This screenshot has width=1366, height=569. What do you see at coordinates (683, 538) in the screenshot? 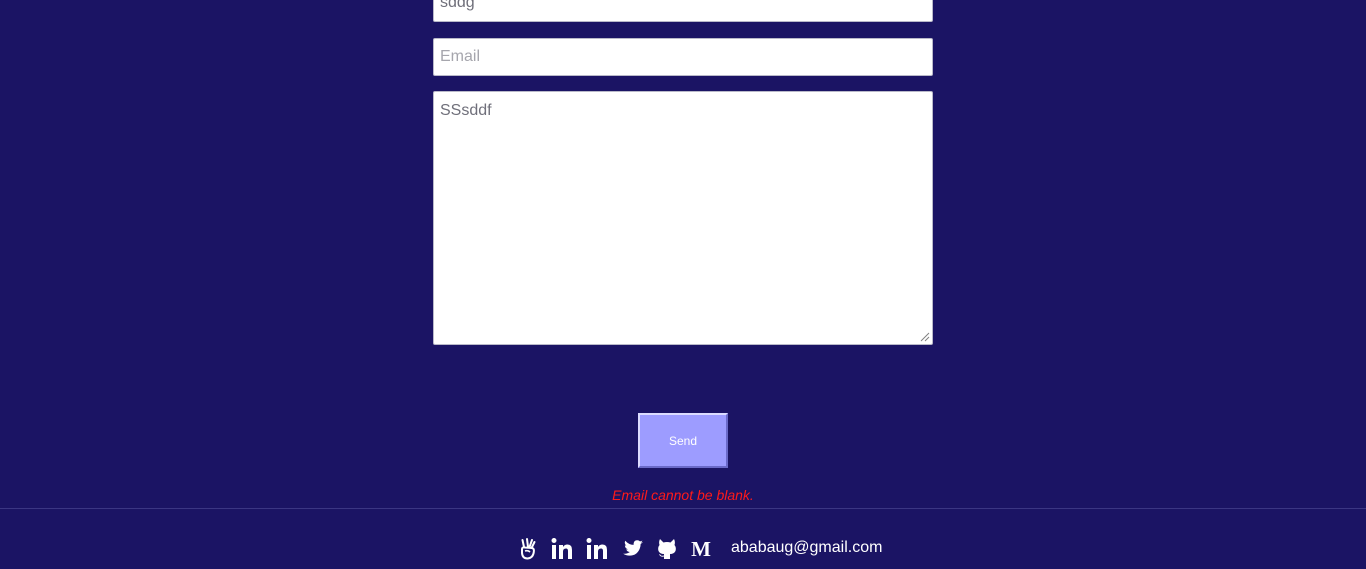
I see `footer: M ababaug@gmail.com` at bounding box center [683, 538].